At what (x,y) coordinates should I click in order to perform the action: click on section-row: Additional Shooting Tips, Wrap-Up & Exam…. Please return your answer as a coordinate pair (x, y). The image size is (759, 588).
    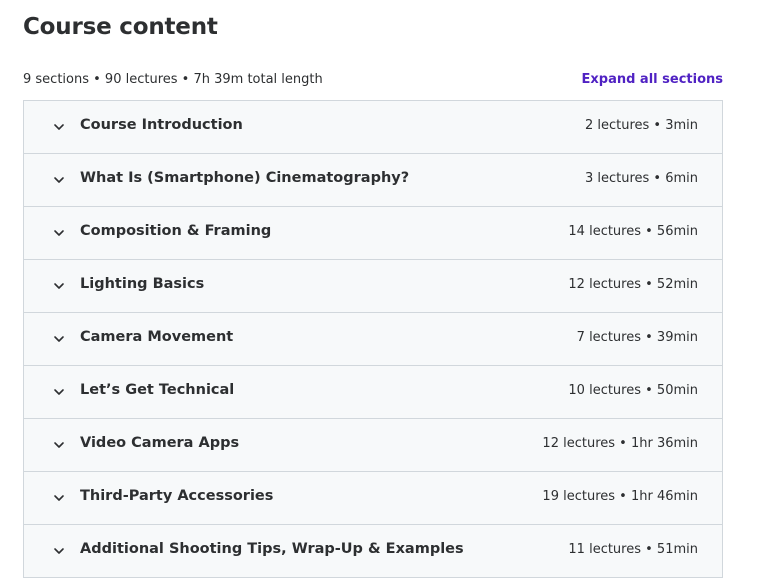
    Looking at the image, I should click on (373, 551).